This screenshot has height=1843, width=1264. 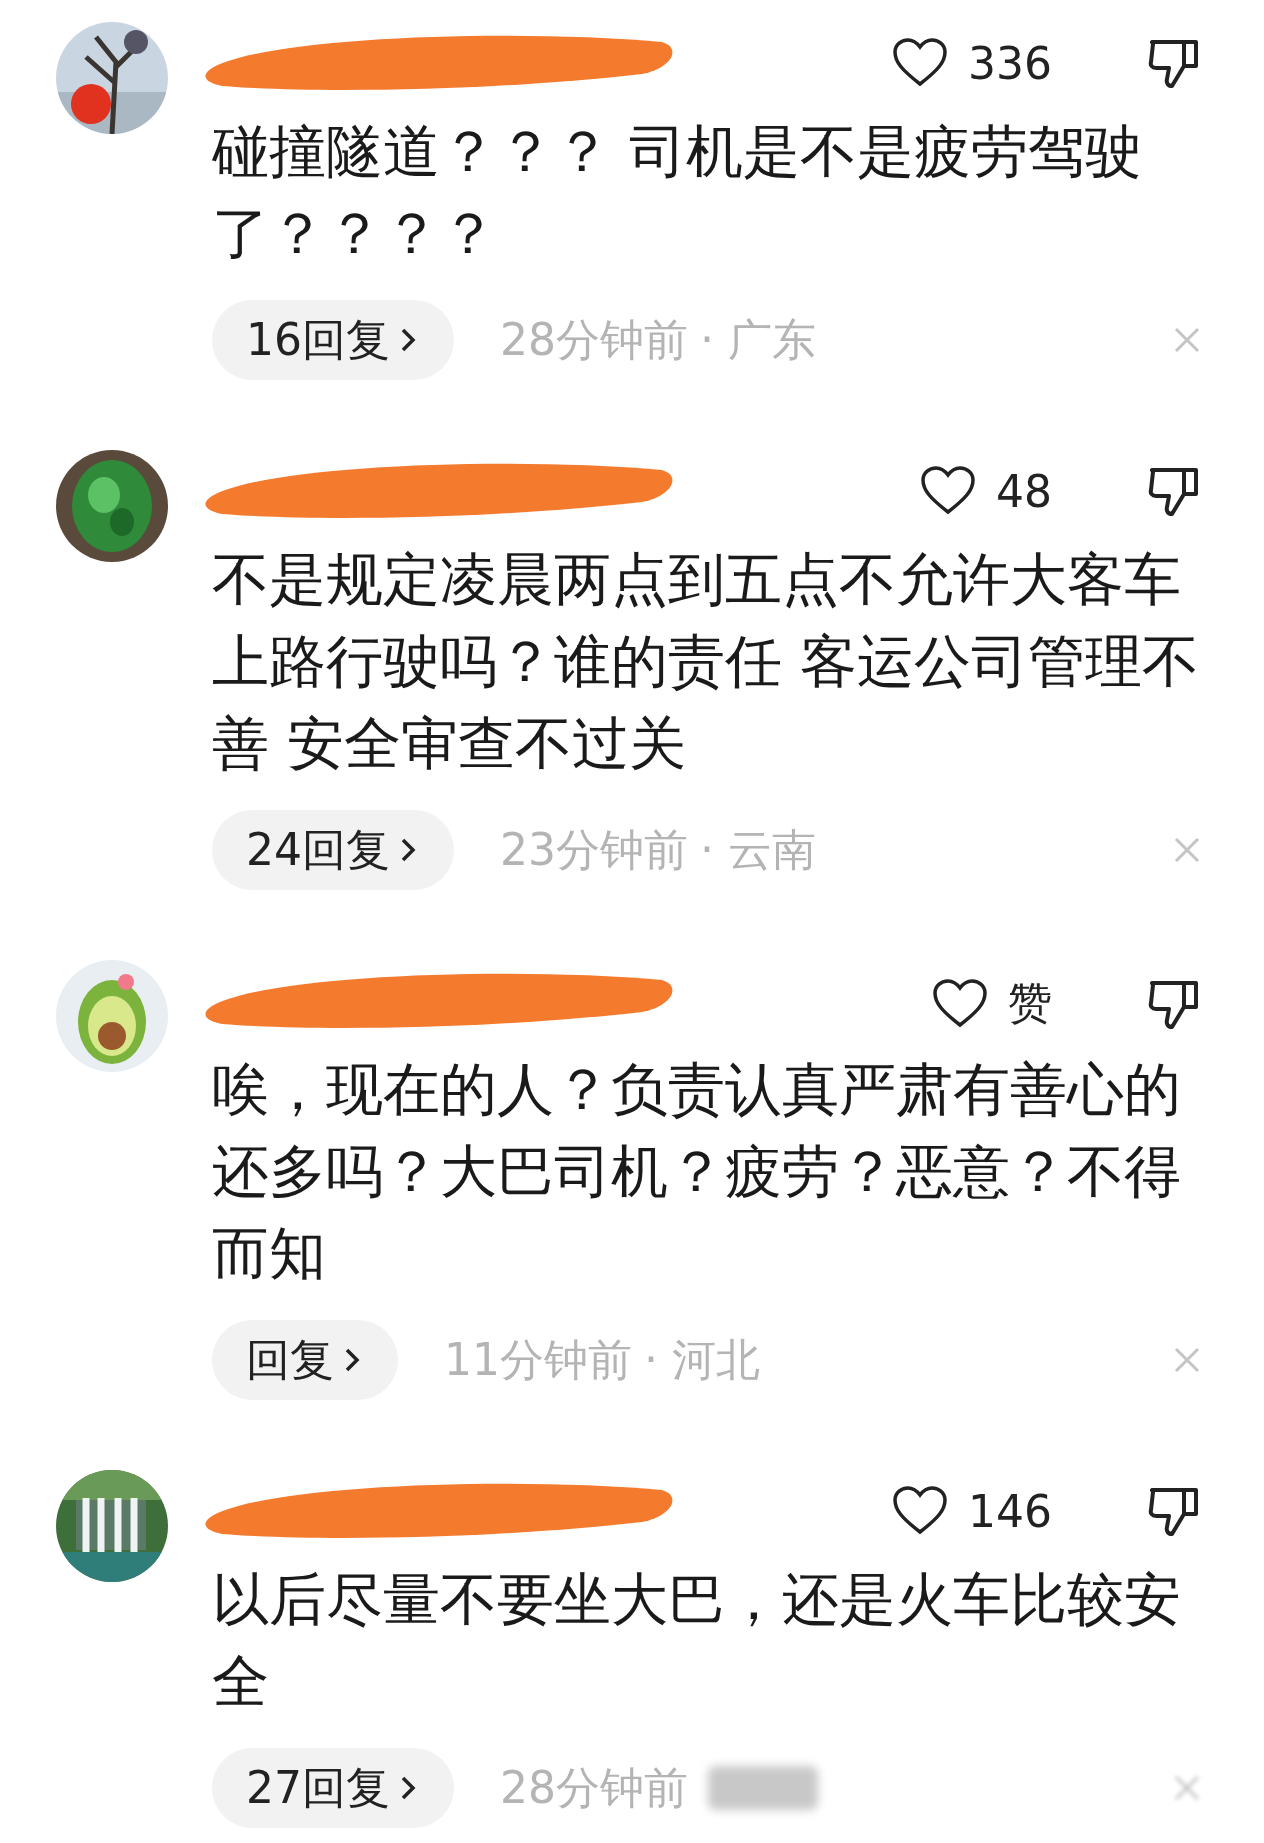 What do you see at coordinates (1024, 491) in the screenshot?
I see `like-count: 48` at bounding box center [1024, 491].